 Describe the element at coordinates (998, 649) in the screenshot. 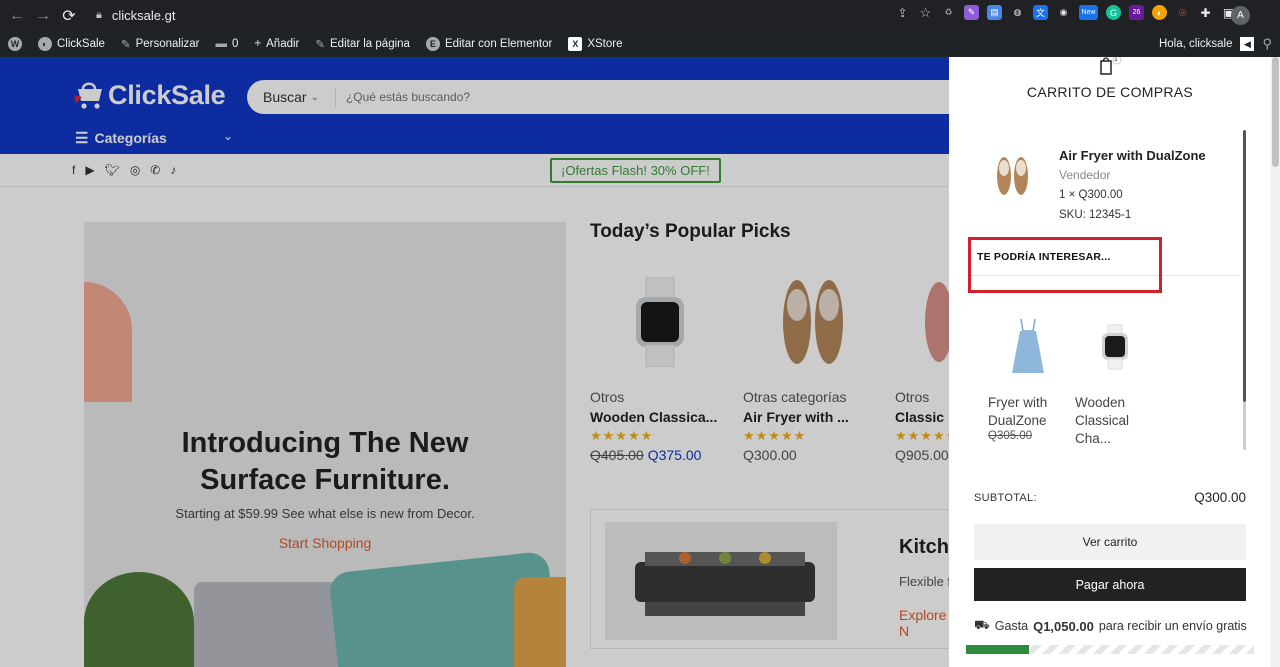

I see `shipping-progress-fill` at that location.